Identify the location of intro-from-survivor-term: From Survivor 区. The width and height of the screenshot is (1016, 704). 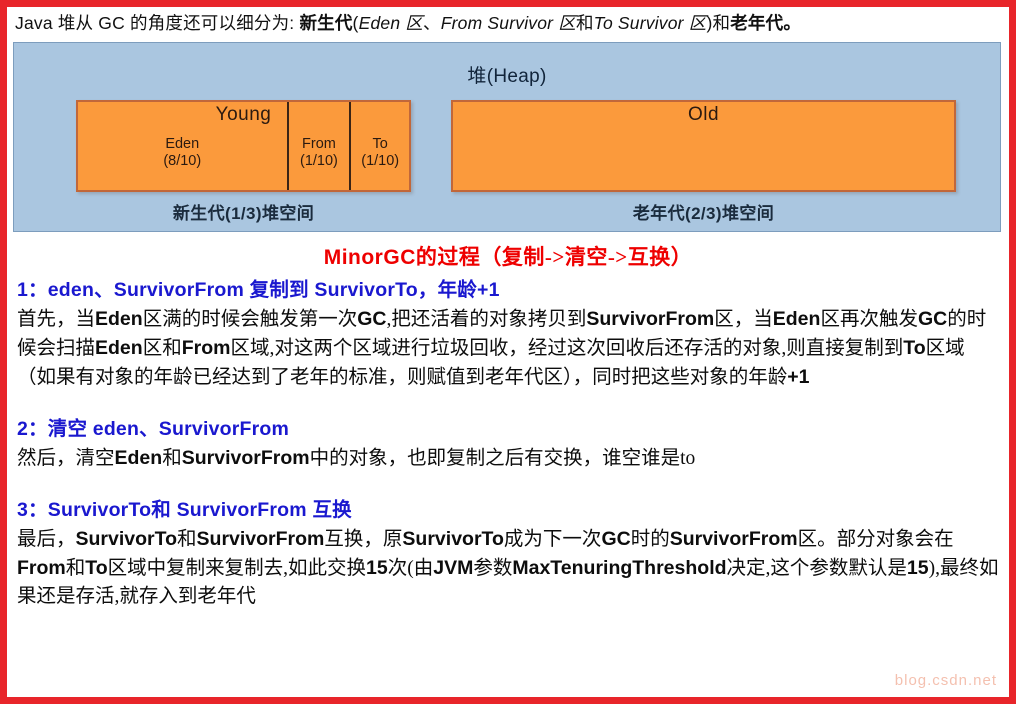
(508, 23).